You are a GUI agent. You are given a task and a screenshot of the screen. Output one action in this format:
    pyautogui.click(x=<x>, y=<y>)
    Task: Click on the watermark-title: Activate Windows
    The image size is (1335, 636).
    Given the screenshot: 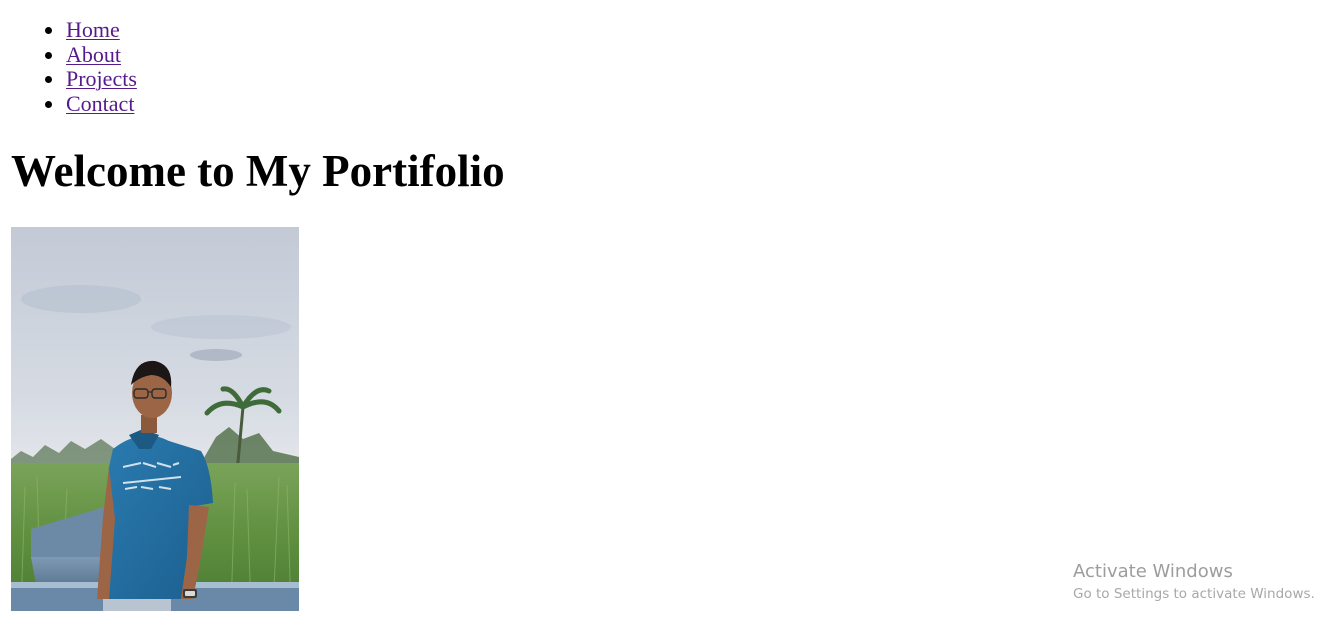 What is the action you would take?
    pyautogui.click(x=1153, y=571)
    